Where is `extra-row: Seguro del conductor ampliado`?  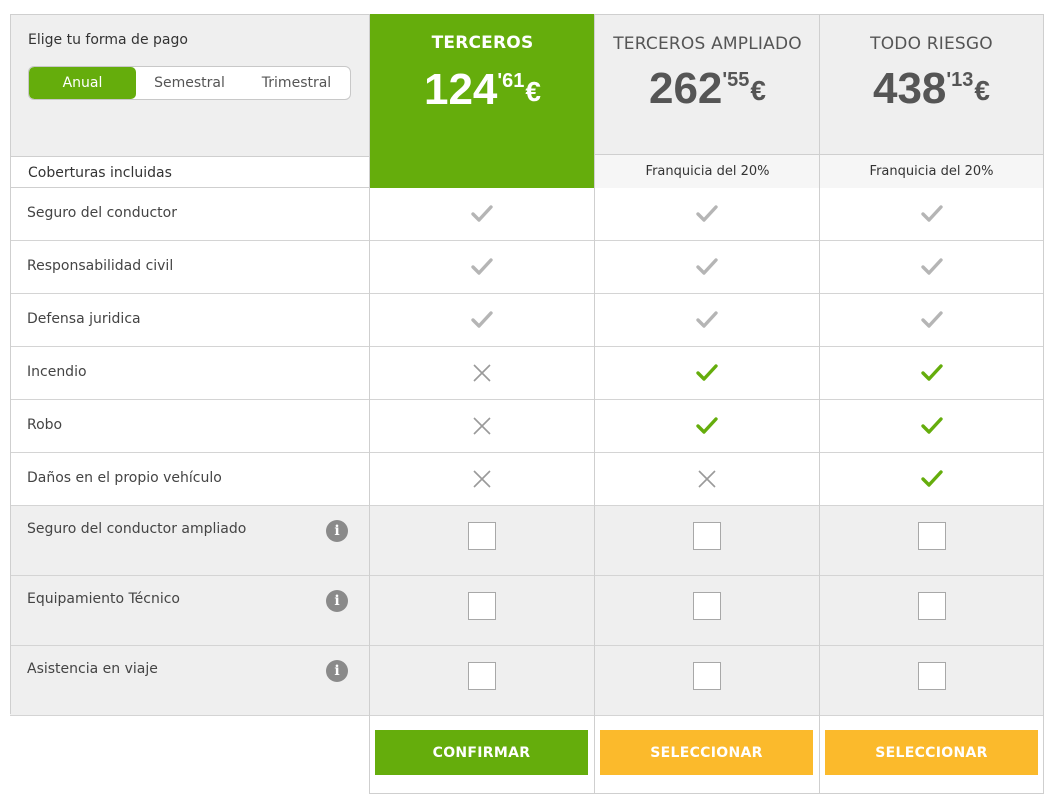
extra-row: Seguro del conductor ampliado is located at coordinates (527, 541).